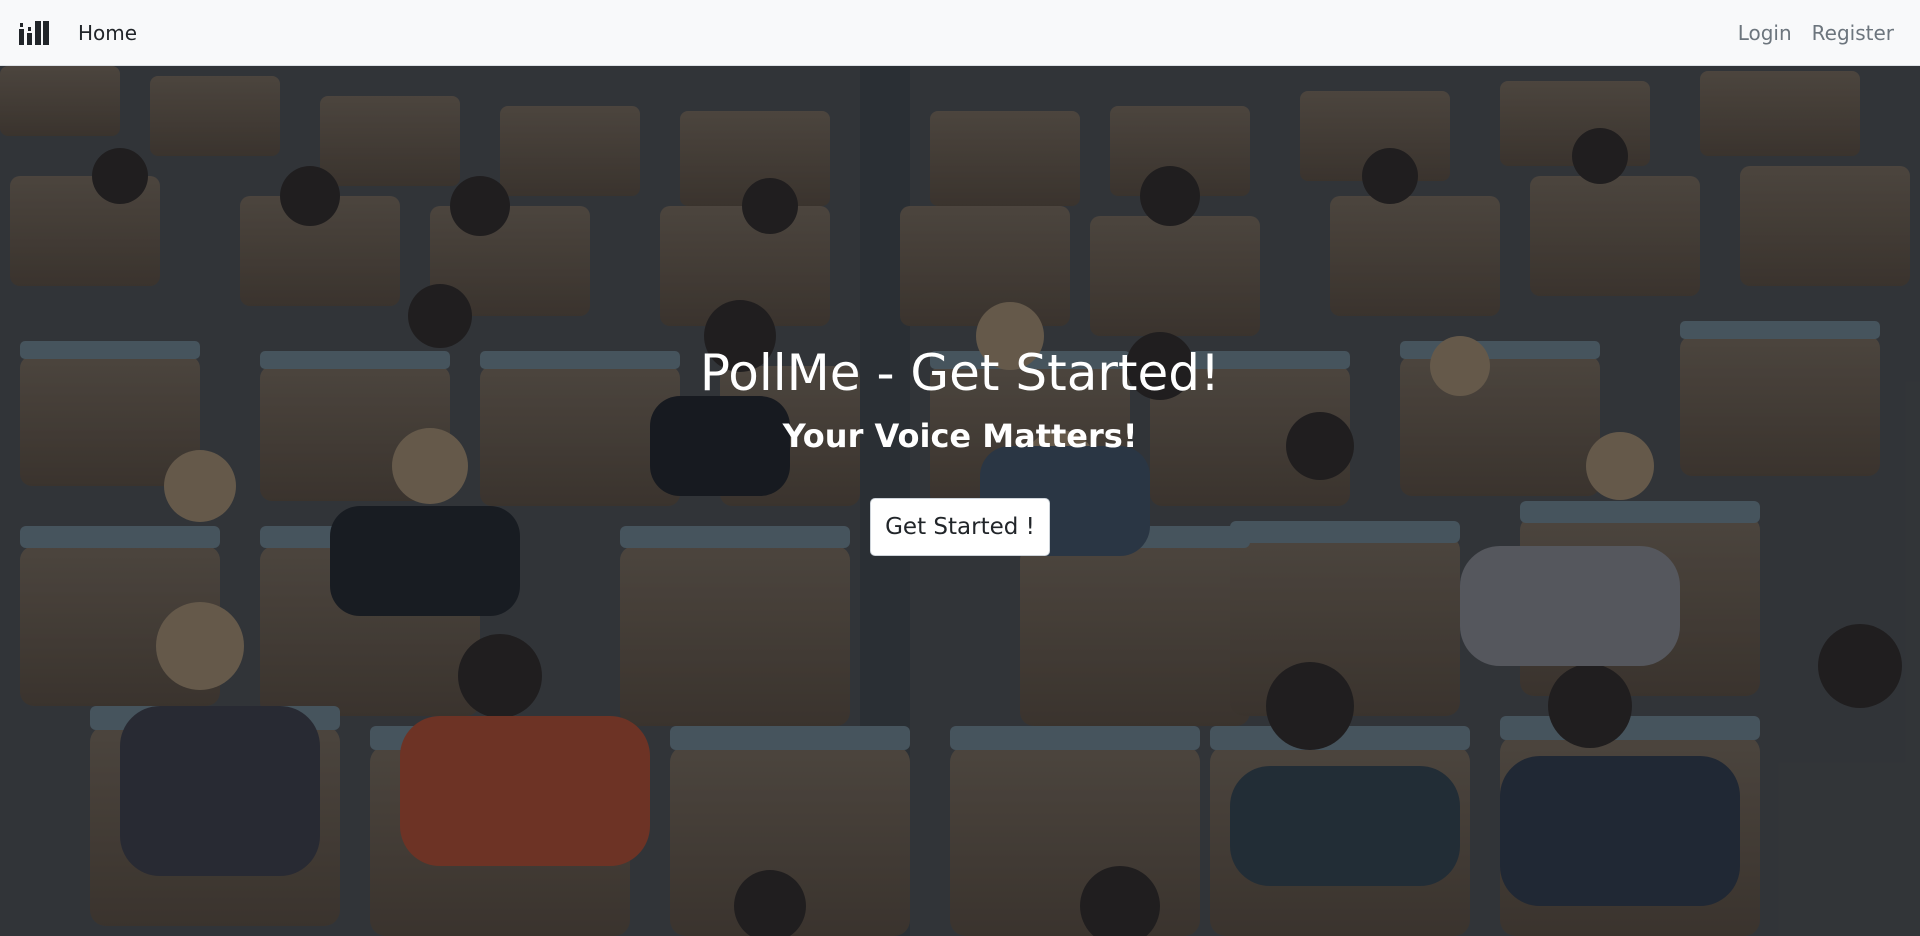  I want to click on get-started-button: Get Started !, so click(960, 527).